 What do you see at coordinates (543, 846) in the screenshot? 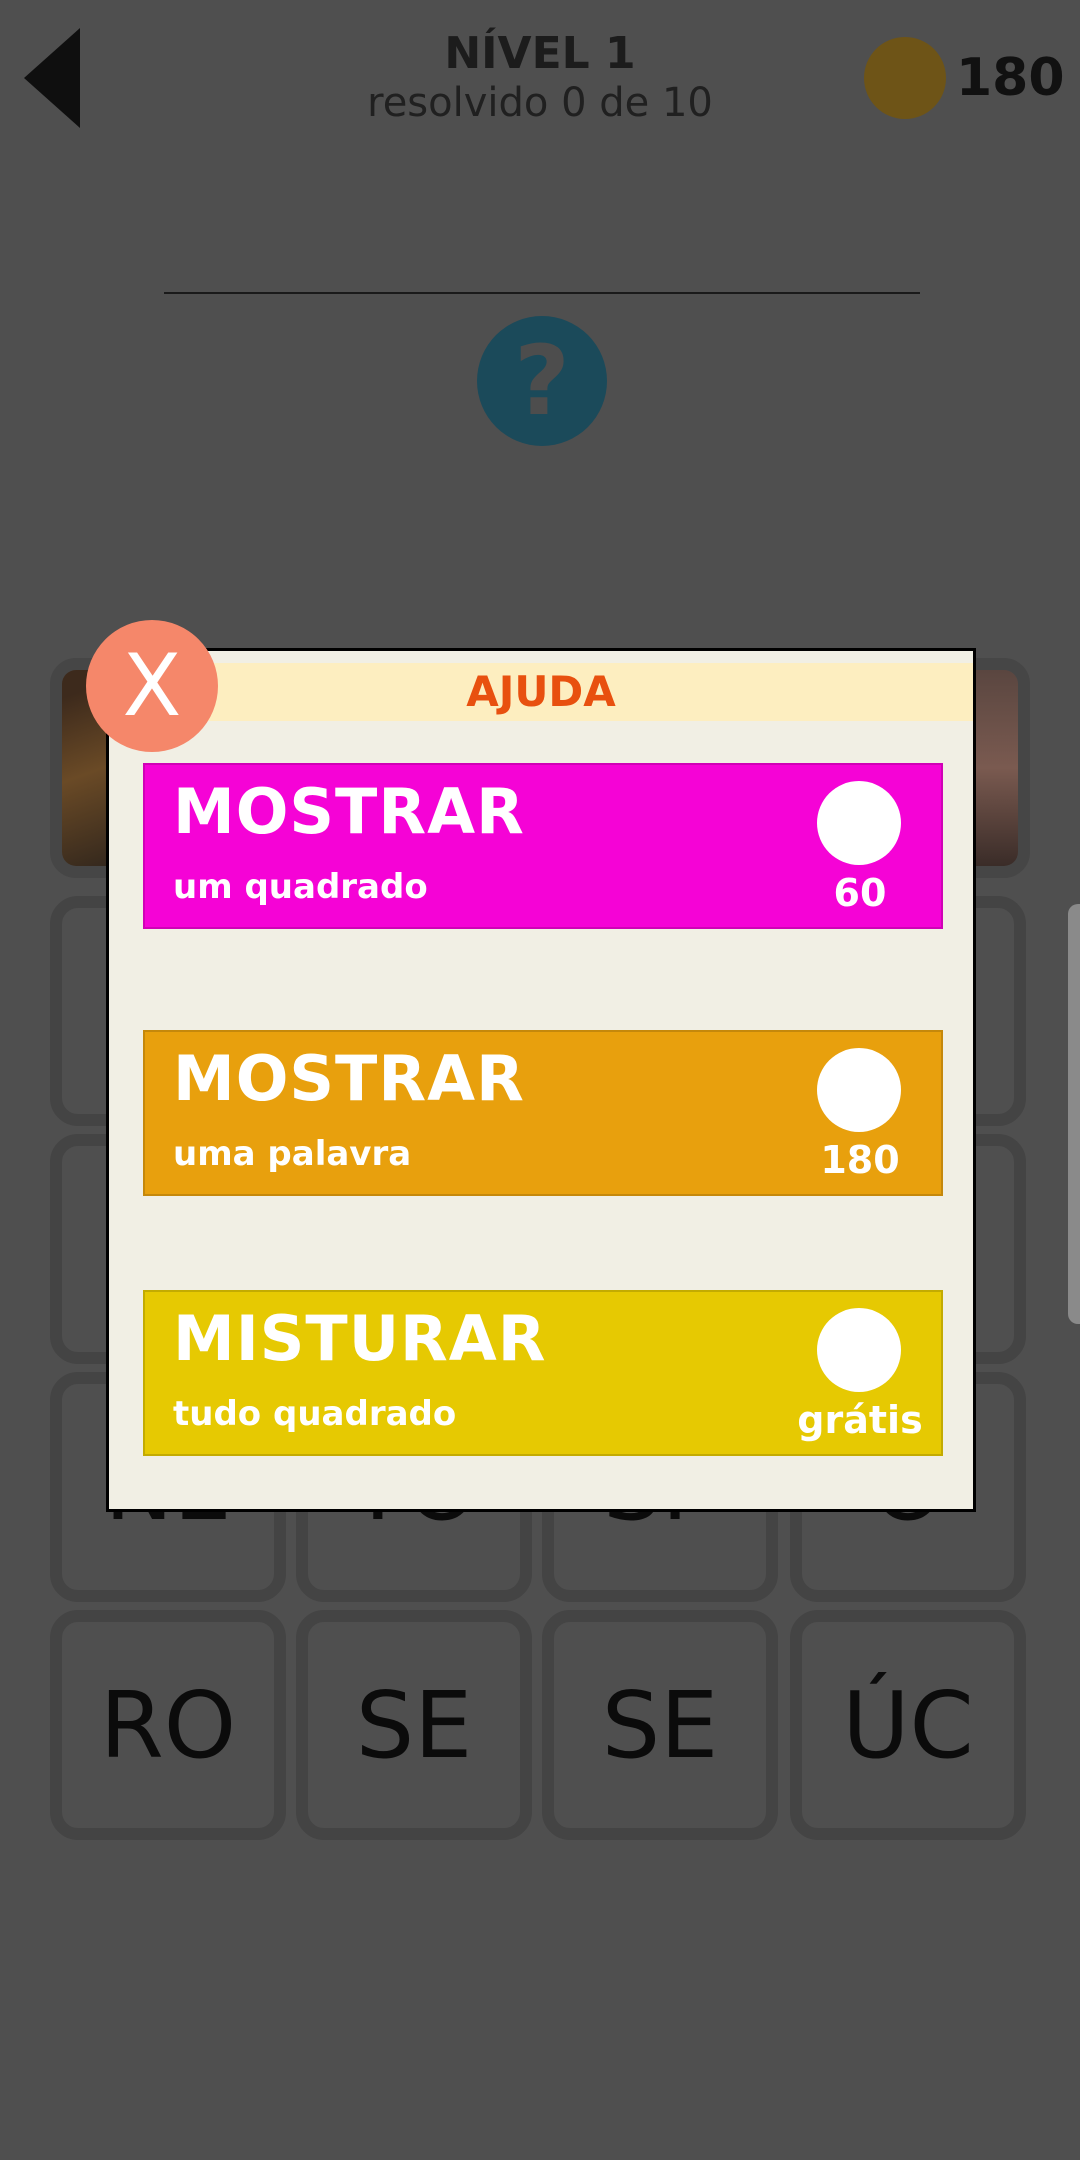
I see `reveal-square-option: MOSTRAR um quadrado 60` at bounding box center [543, 846].